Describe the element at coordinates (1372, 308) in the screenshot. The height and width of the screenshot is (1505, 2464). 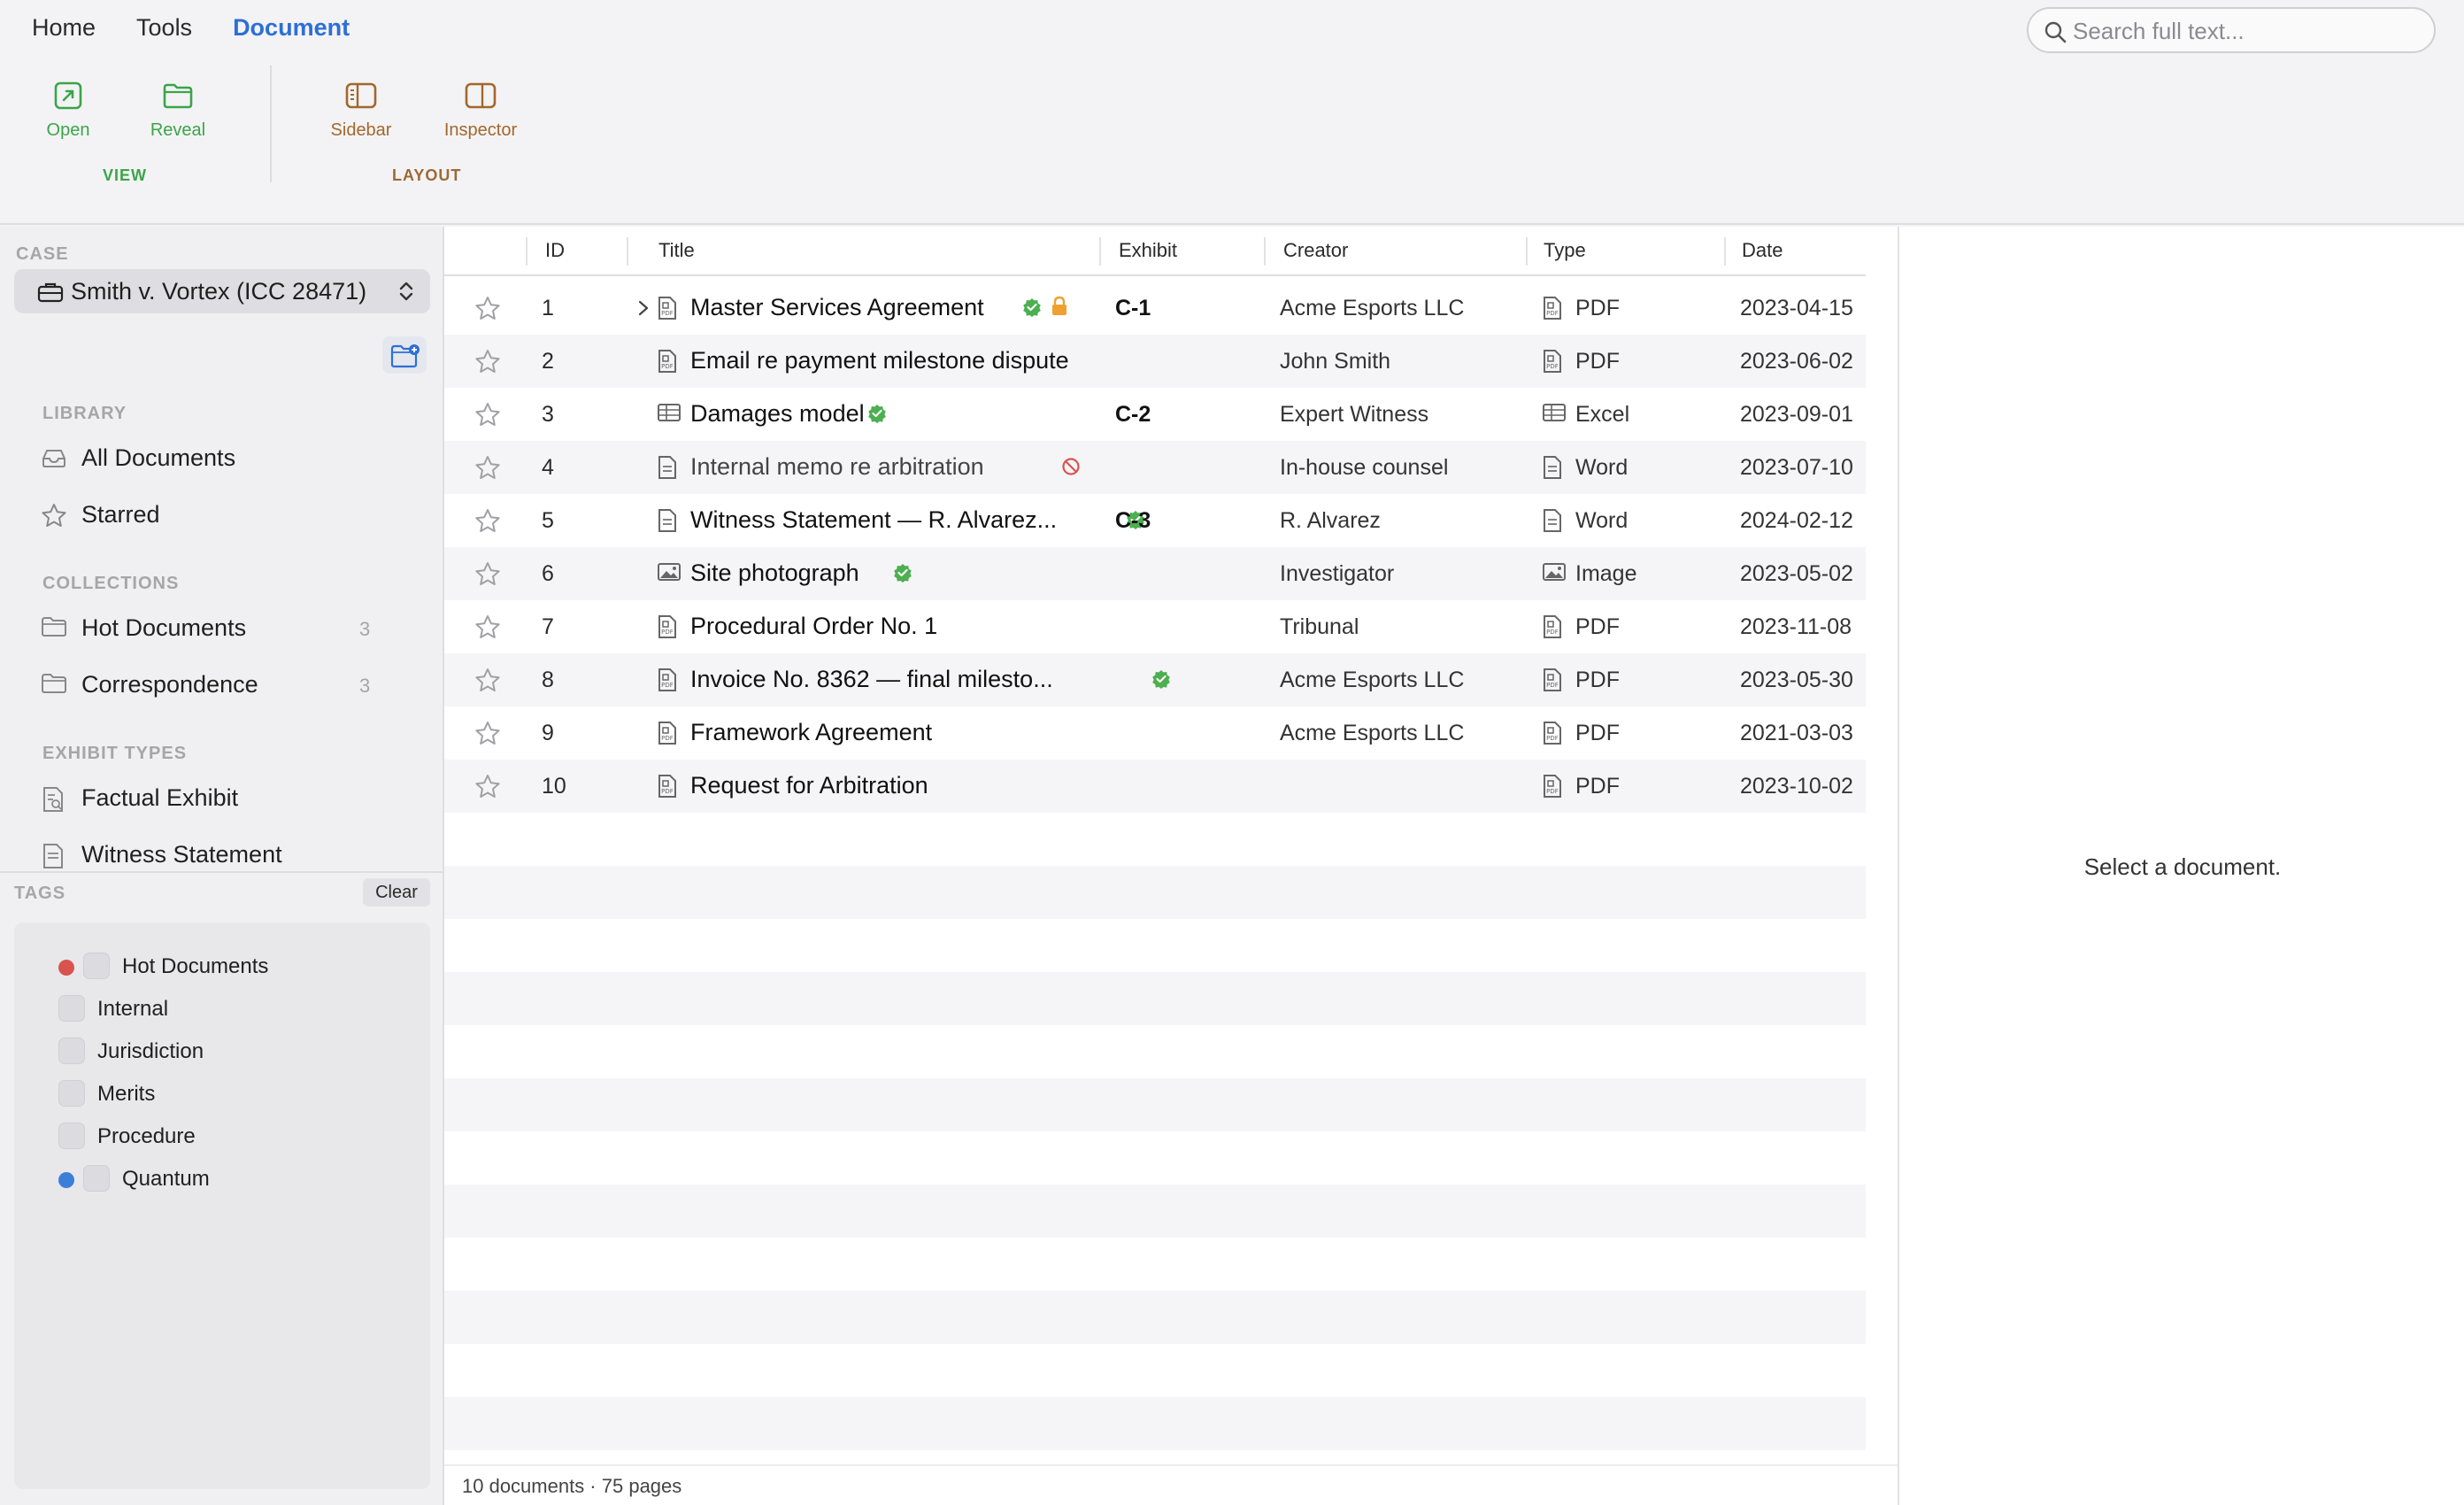
I see `cell-creator: Acme Esports LLC` at that location.